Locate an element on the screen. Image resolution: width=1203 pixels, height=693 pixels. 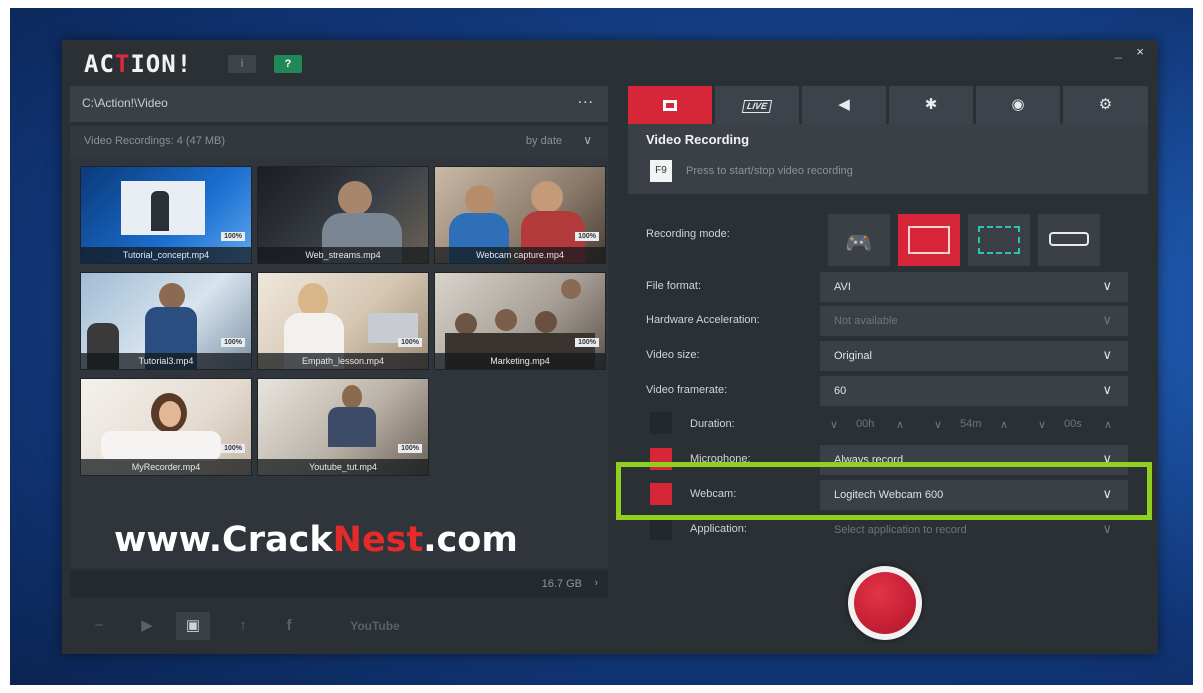
delete-button: − is located at coordinates (99, 626).